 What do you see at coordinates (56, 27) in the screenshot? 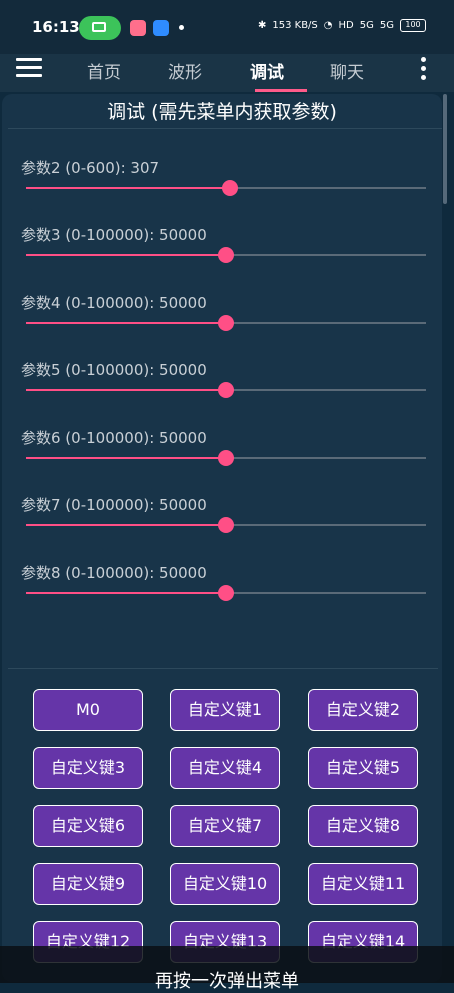
I see `status-time: 16:13` at bounding box center [56, 27].